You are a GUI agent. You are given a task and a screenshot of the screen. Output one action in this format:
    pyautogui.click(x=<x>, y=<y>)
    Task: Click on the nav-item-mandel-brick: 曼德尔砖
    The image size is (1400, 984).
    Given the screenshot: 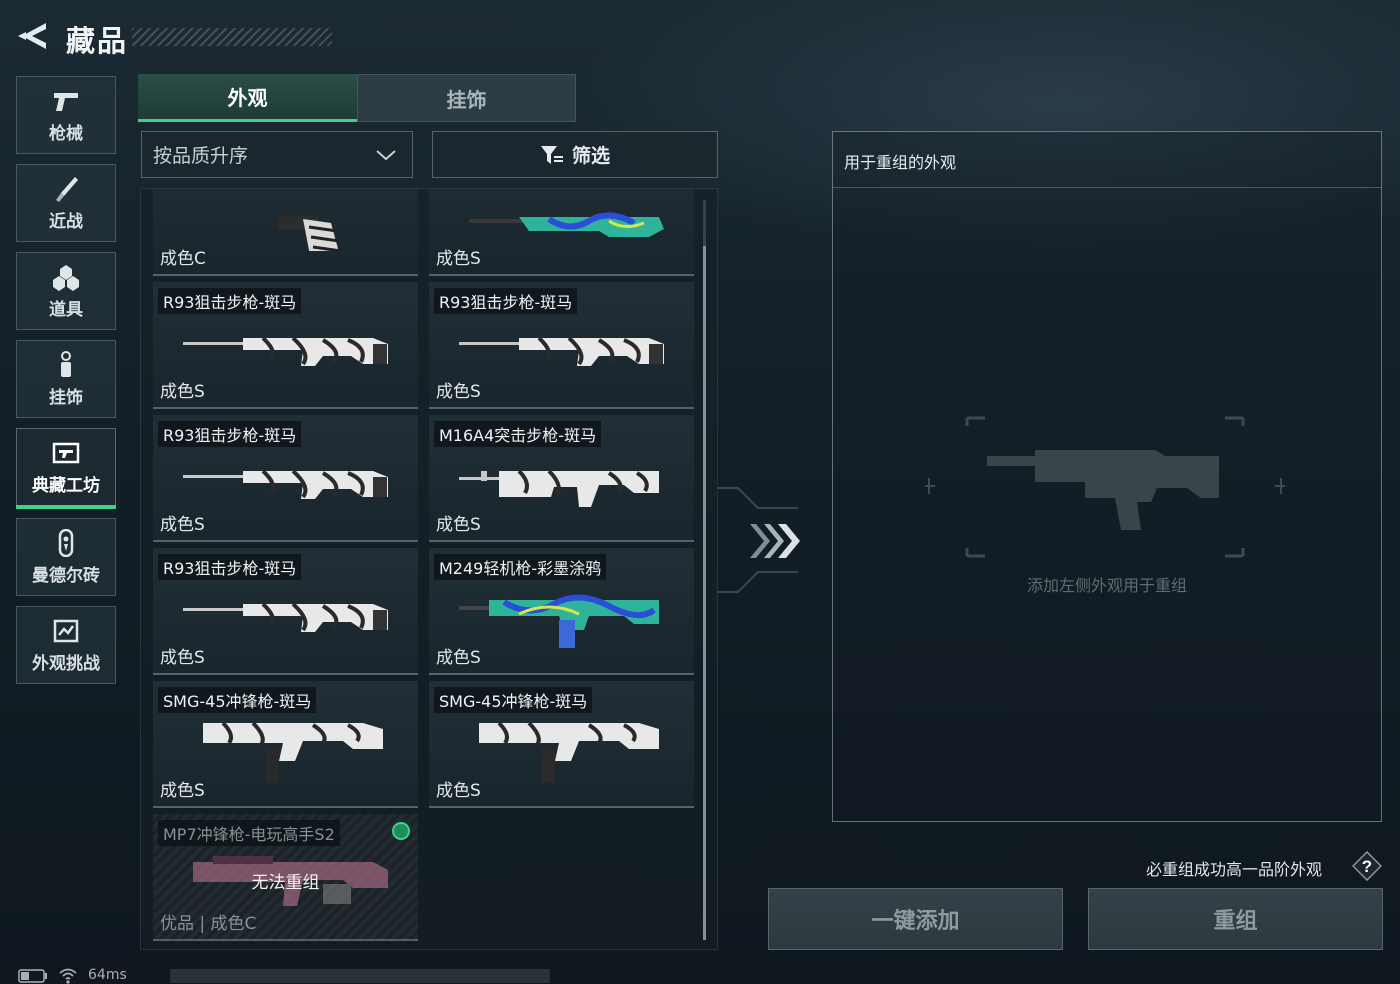 What is the action you would take?
    pyautogui.click(x=66, y=557)
    